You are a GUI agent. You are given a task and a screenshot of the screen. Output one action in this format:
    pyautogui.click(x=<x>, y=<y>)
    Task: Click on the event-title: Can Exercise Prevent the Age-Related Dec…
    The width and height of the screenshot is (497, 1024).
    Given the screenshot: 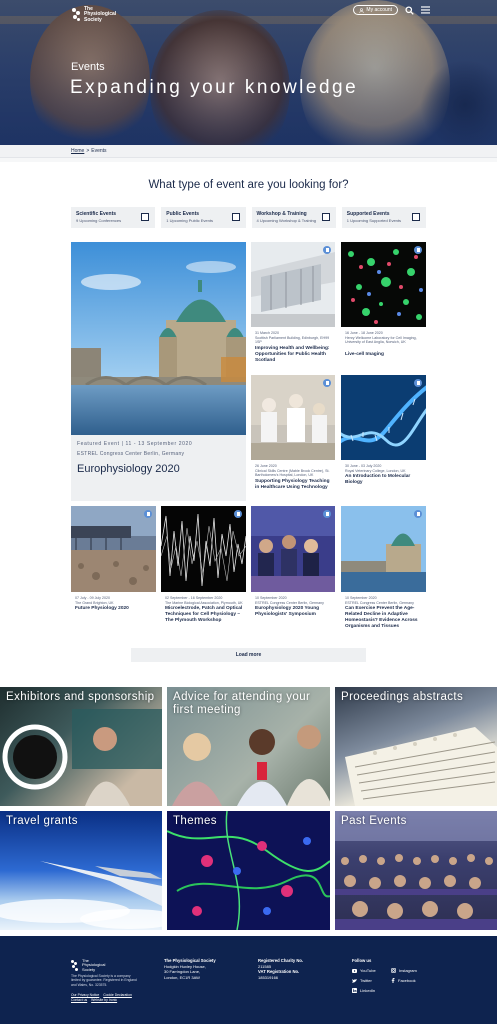 What is the action you would take?
    pyautogui.click(x=384, y=618)
    